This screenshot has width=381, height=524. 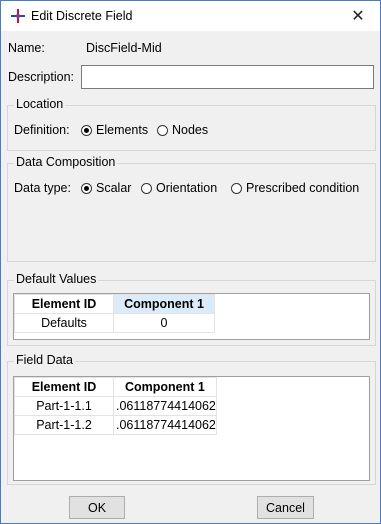 I want to click on default-values-table: Element ID Component 1 Defaults 0, so click(x=114, y=313).